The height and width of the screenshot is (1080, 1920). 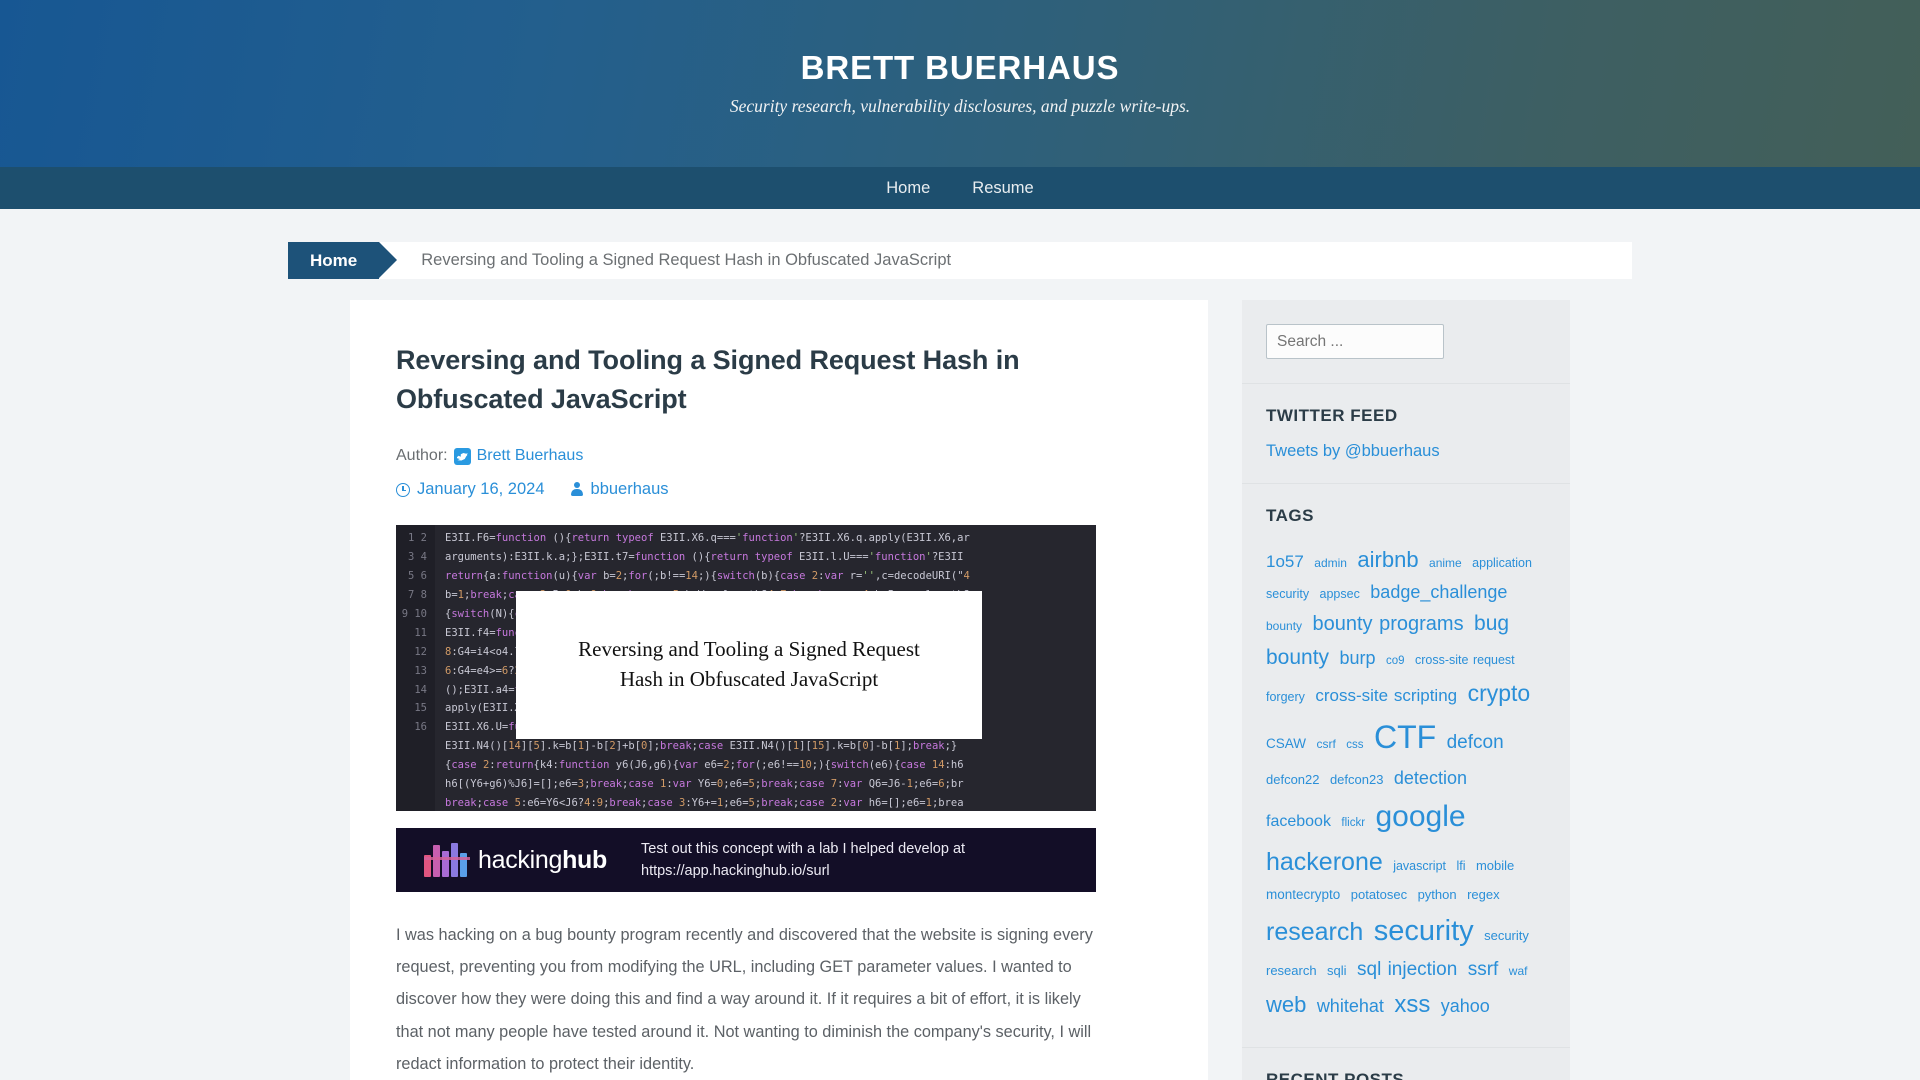 What do you see at coordinates (1002, 188) in the screenshot?
I see `nav-item-resume: Resume` at bounding box center [1002, 188].